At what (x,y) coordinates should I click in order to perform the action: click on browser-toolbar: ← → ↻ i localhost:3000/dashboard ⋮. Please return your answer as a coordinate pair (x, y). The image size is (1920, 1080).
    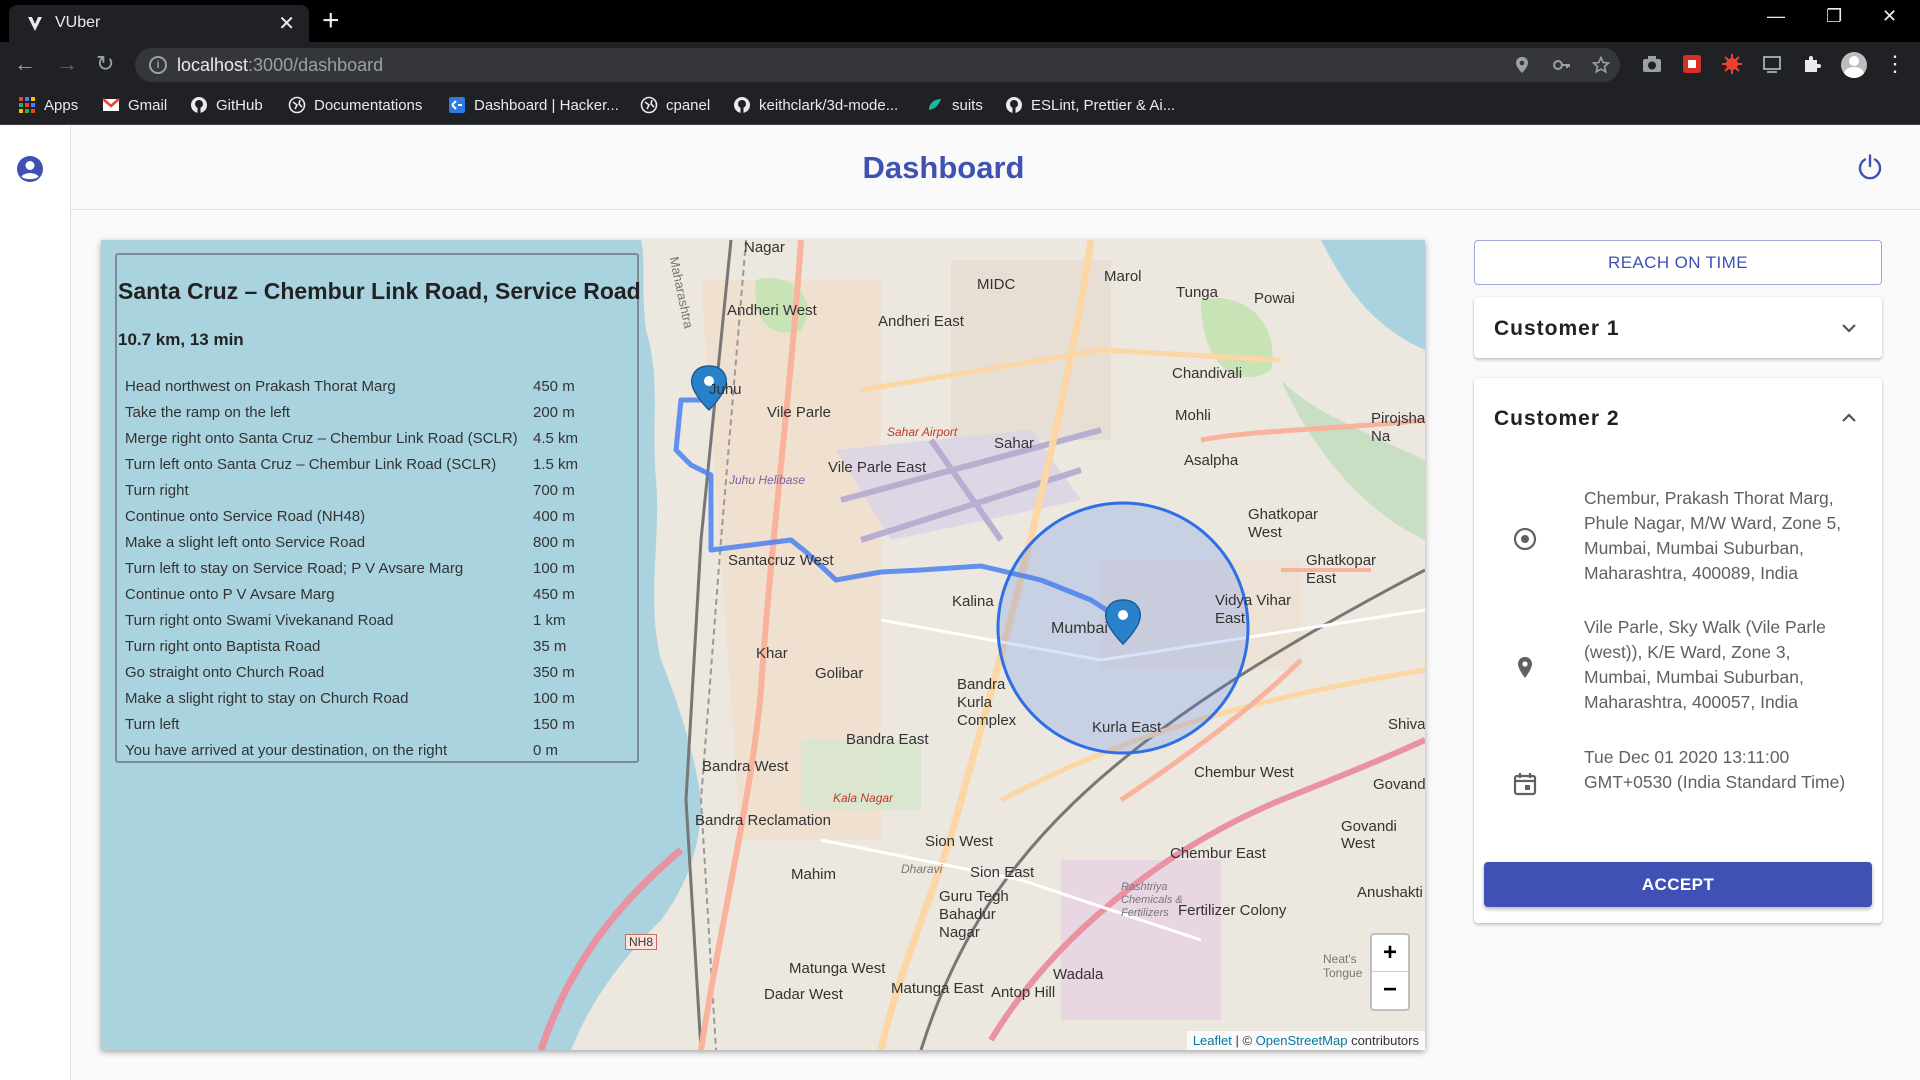
    Looking at the image, I should click on (960, 64).